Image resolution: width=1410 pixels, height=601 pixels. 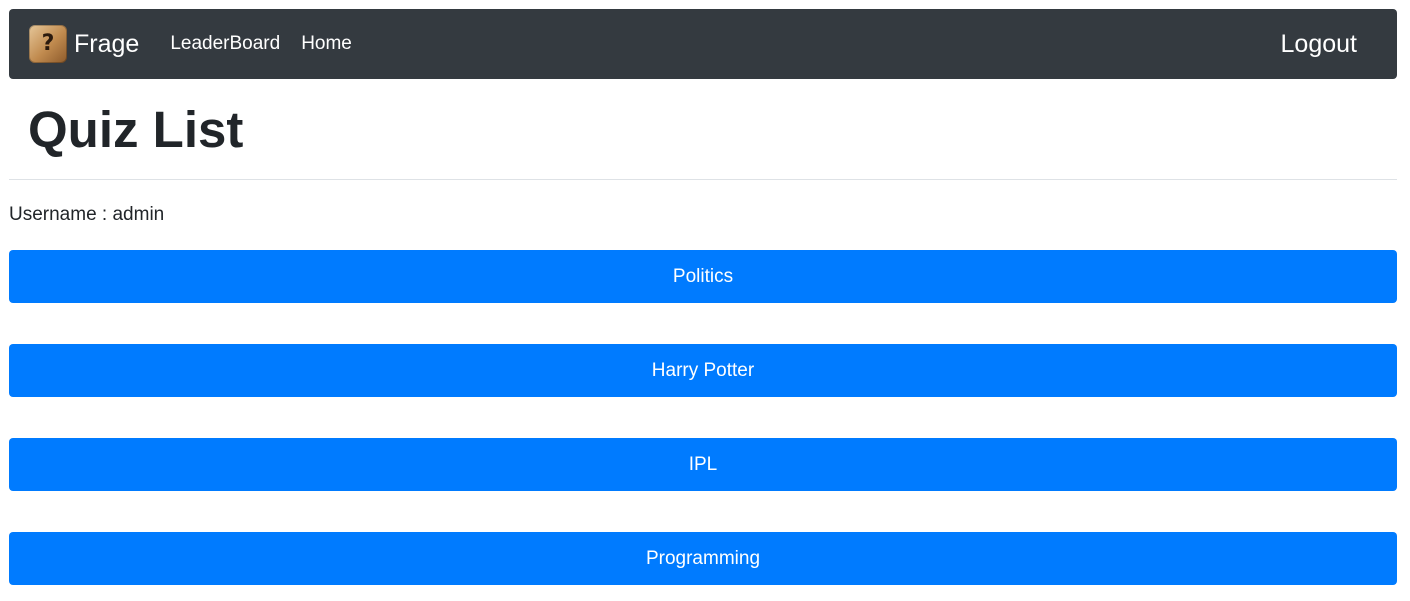 I want to click on brand-link: ? Frage, so click(x=84, y=44).